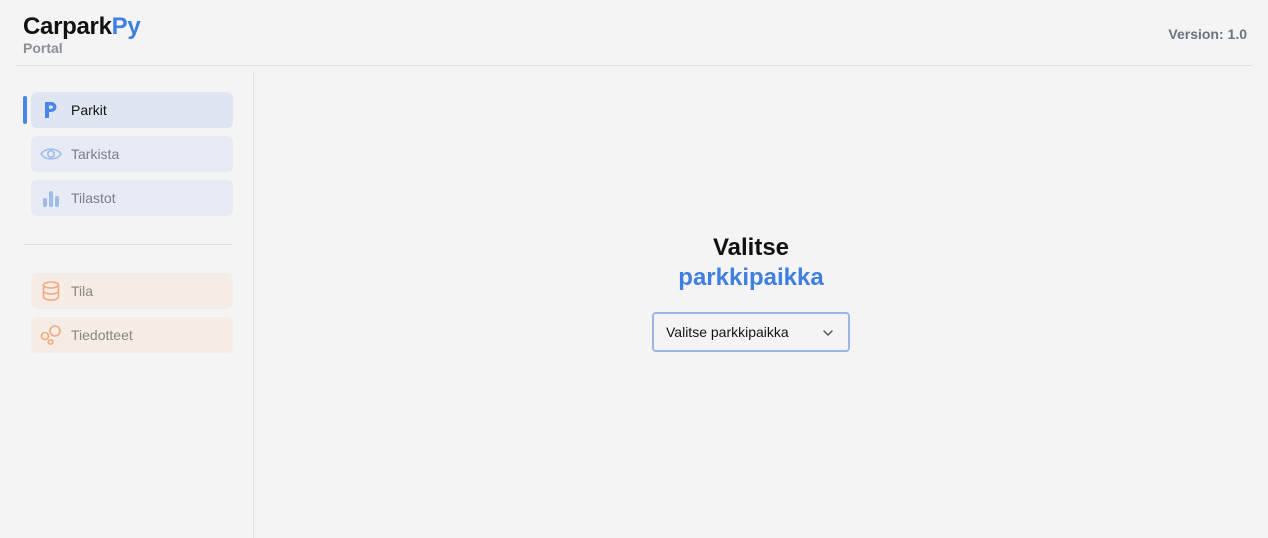  Describe the element at coordinates (751, 247) in the screenshot. I see `page-title-line1: Valitse` at that location.